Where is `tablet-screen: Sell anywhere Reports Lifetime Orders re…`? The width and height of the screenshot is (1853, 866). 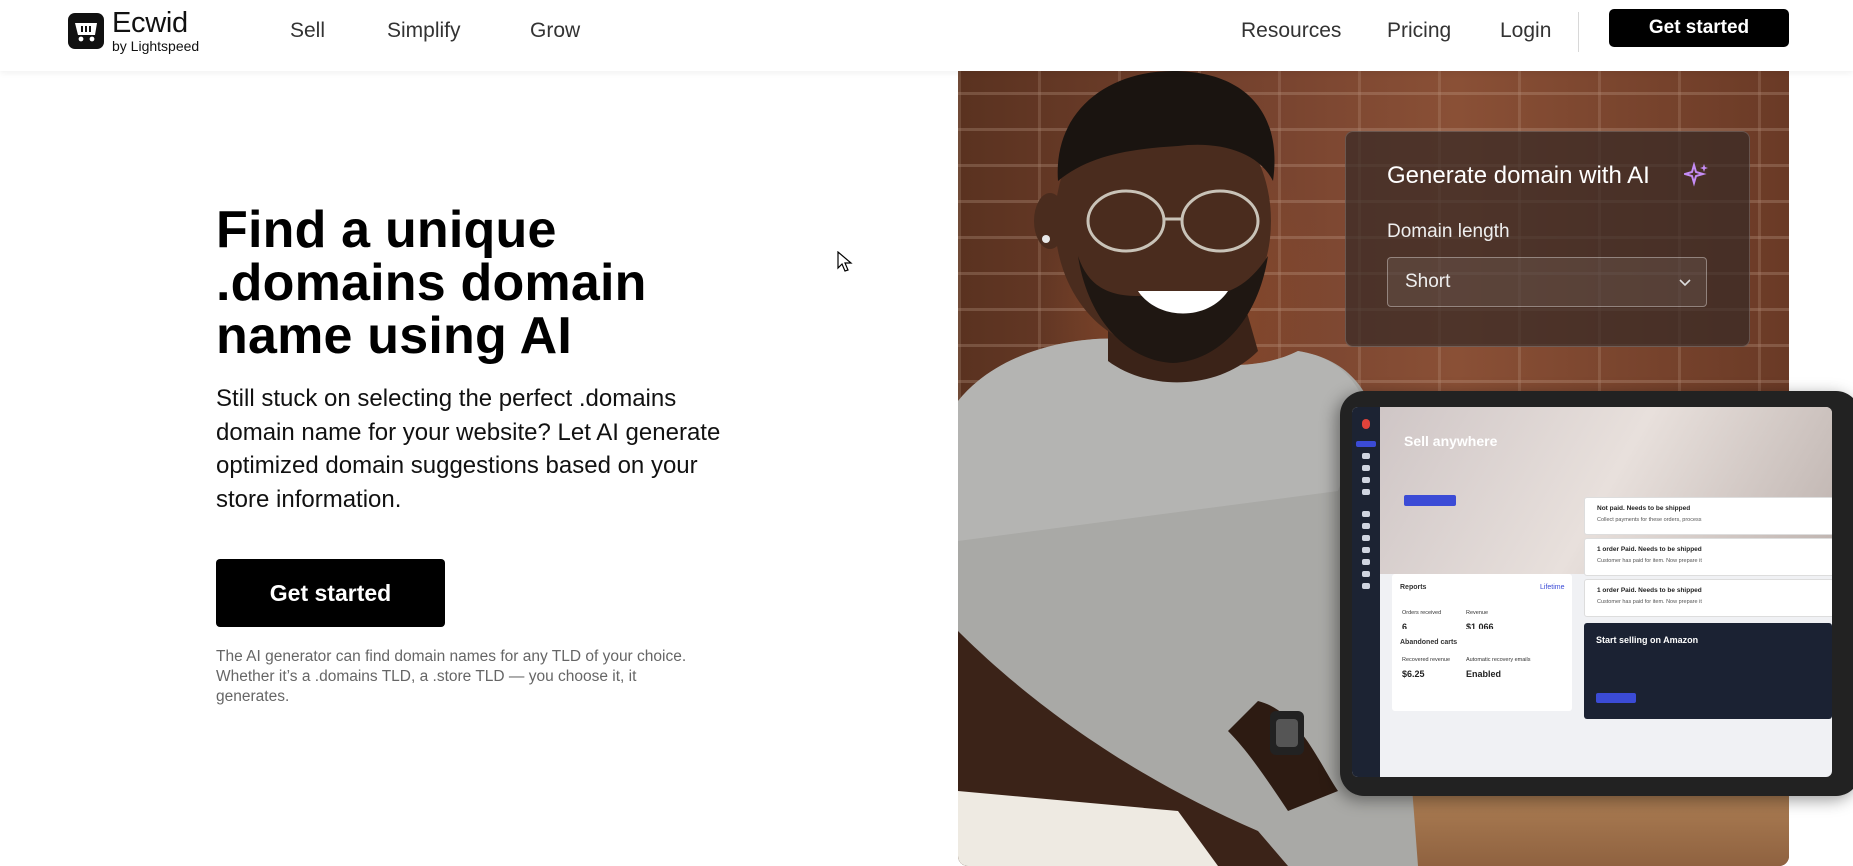 tablet-screen: Sell anywhere Reports Lifetime Orders re… is located at coordinates (1592, 592).